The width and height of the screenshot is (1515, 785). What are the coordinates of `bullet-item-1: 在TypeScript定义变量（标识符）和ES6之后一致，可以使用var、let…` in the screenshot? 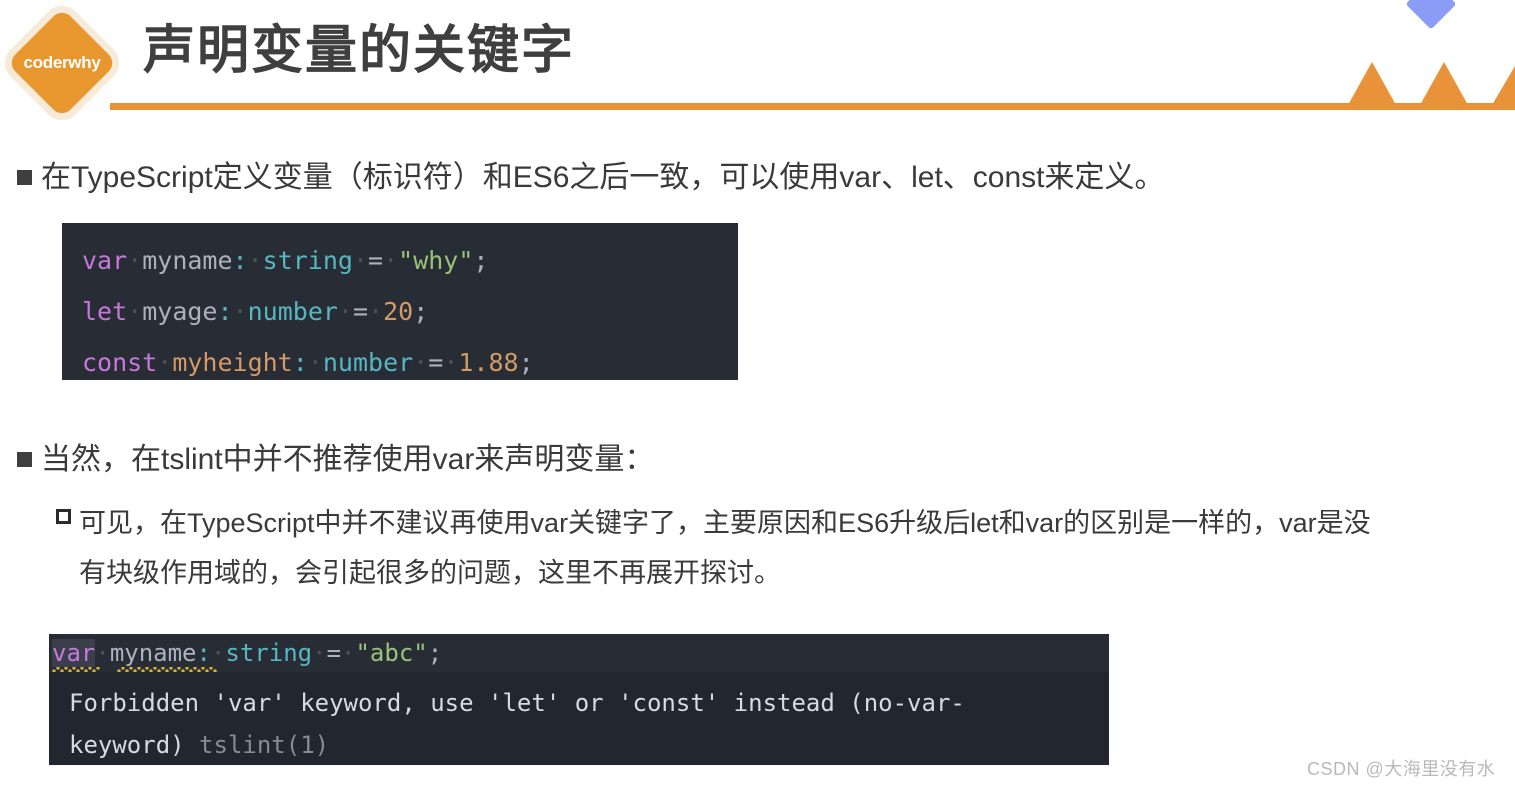 It's located at (591, 178).